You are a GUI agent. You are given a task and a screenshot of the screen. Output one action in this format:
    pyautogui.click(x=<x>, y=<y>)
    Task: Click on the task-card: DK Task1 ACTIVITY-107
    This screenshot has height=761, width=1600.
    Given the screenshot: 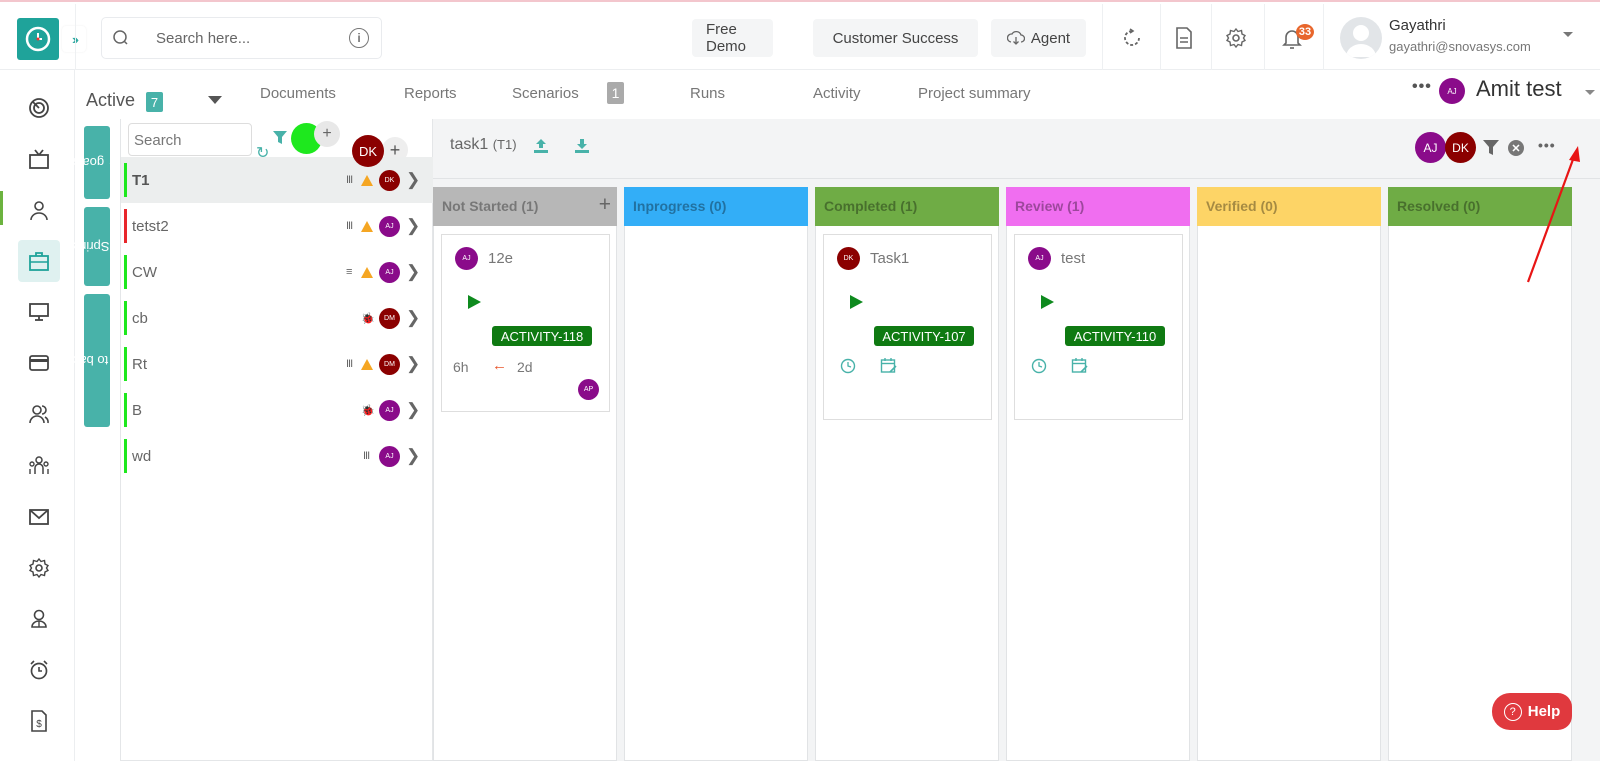 What is the action you would take?
    pyautogui.click(x=907, y=327)
    